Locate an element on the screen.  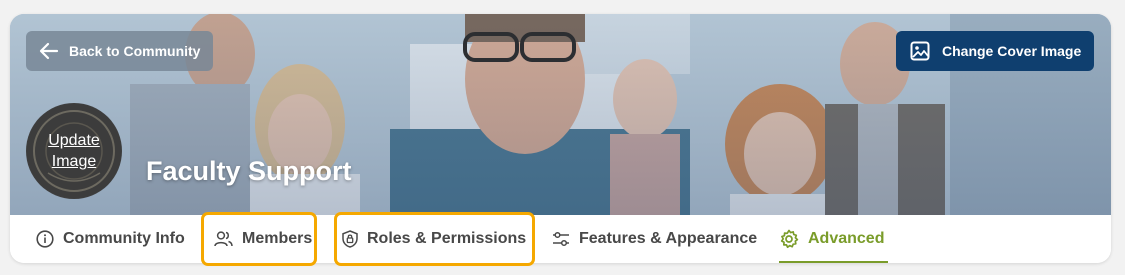
community-avatar: Update Image is located at coordinates (74, 151).